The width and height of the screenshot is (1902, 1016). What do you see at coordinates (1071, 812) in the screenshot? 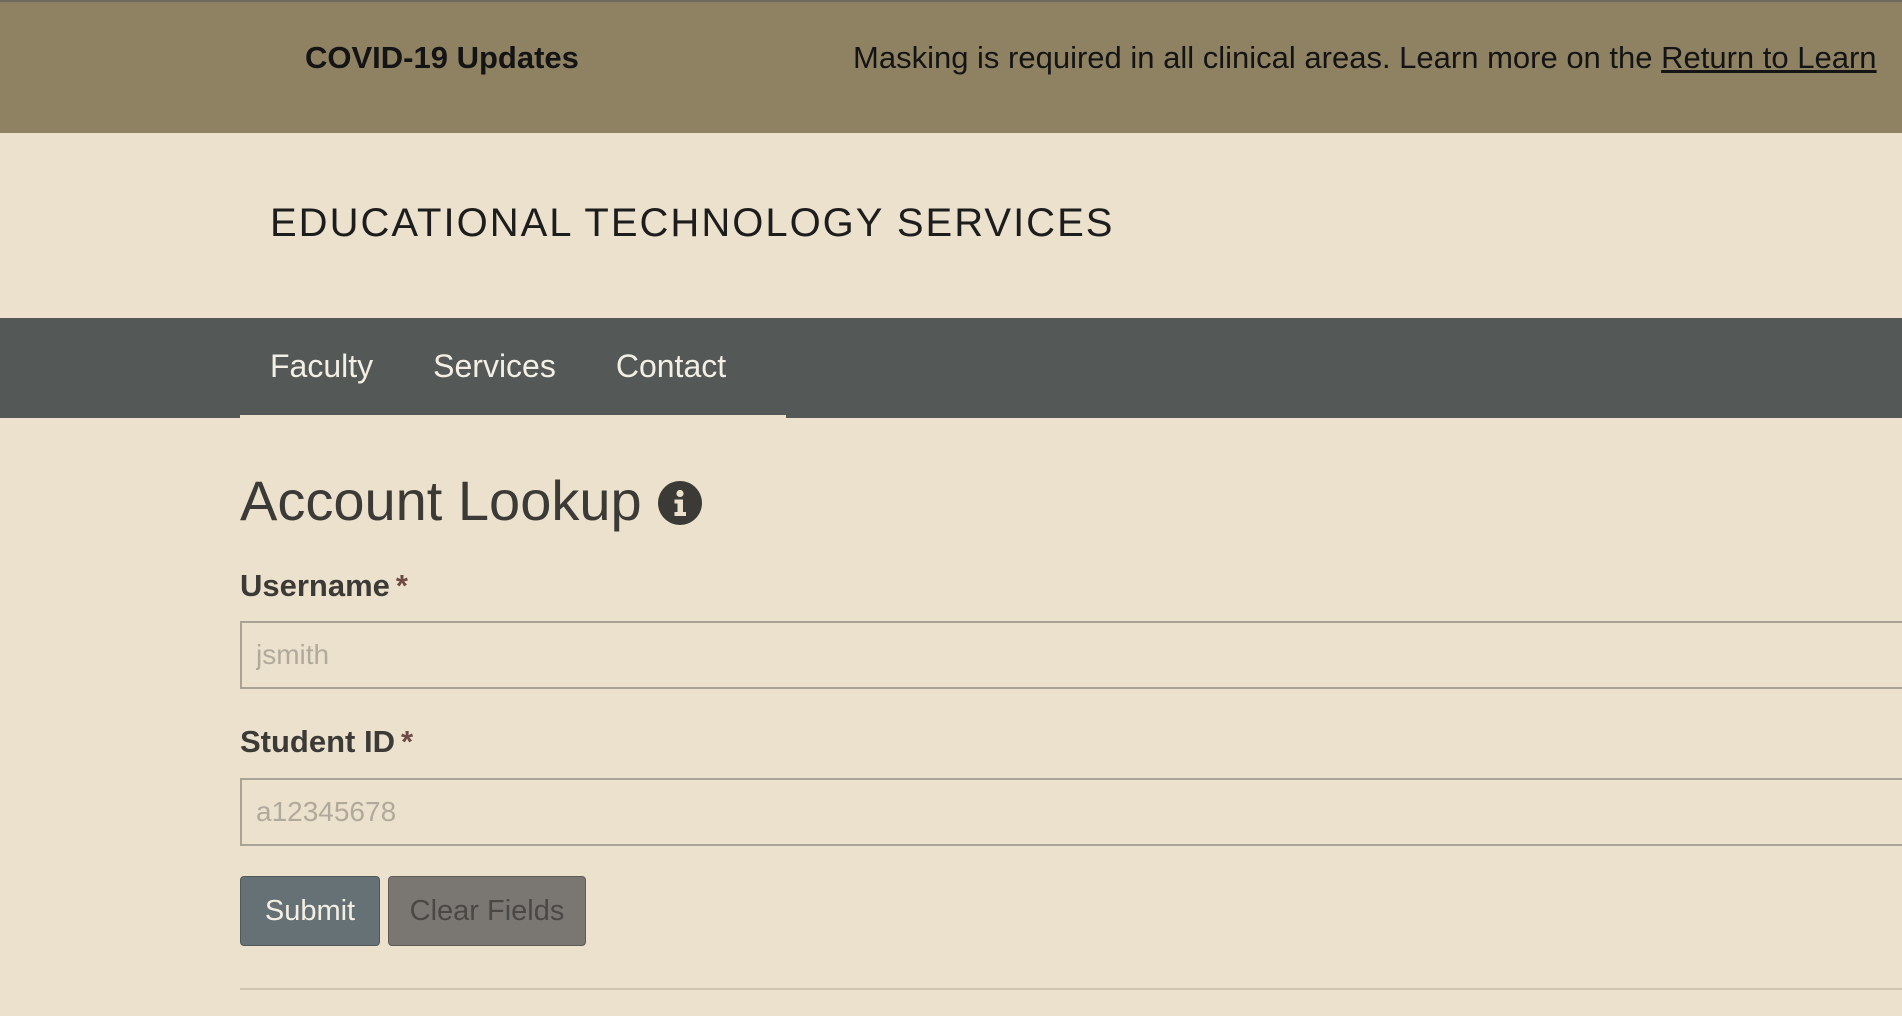
I see `student-id-input` at bounding box center [1071, 812].